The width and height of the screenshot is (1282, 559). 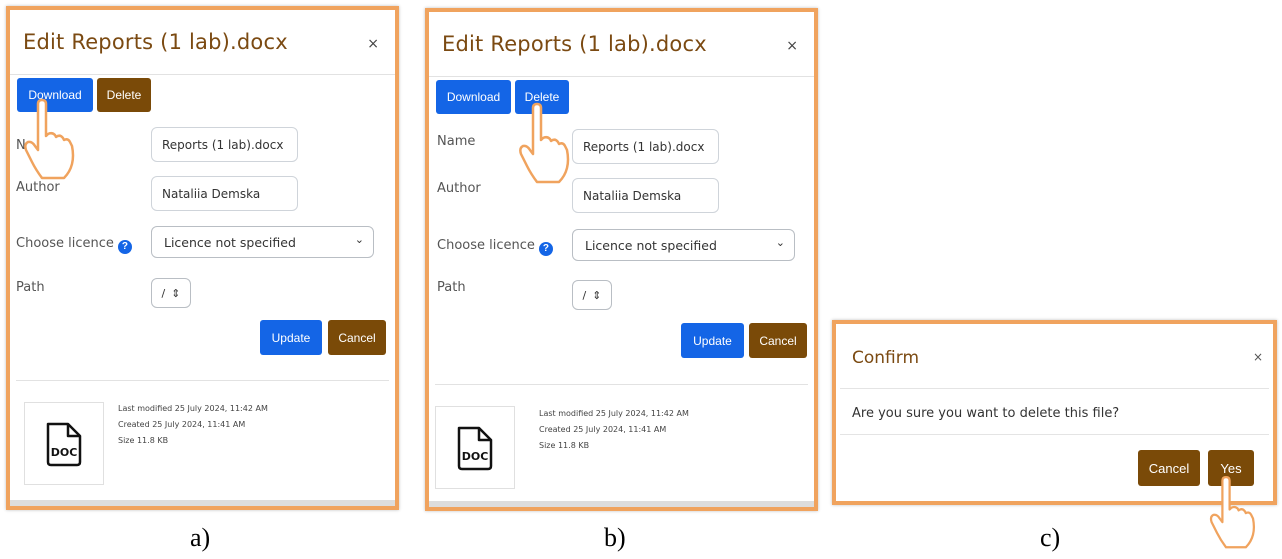 What do you see at coordinates (456, 141) in the screenshot?
I see `name-label: Name` at bounding box center [456, 141].